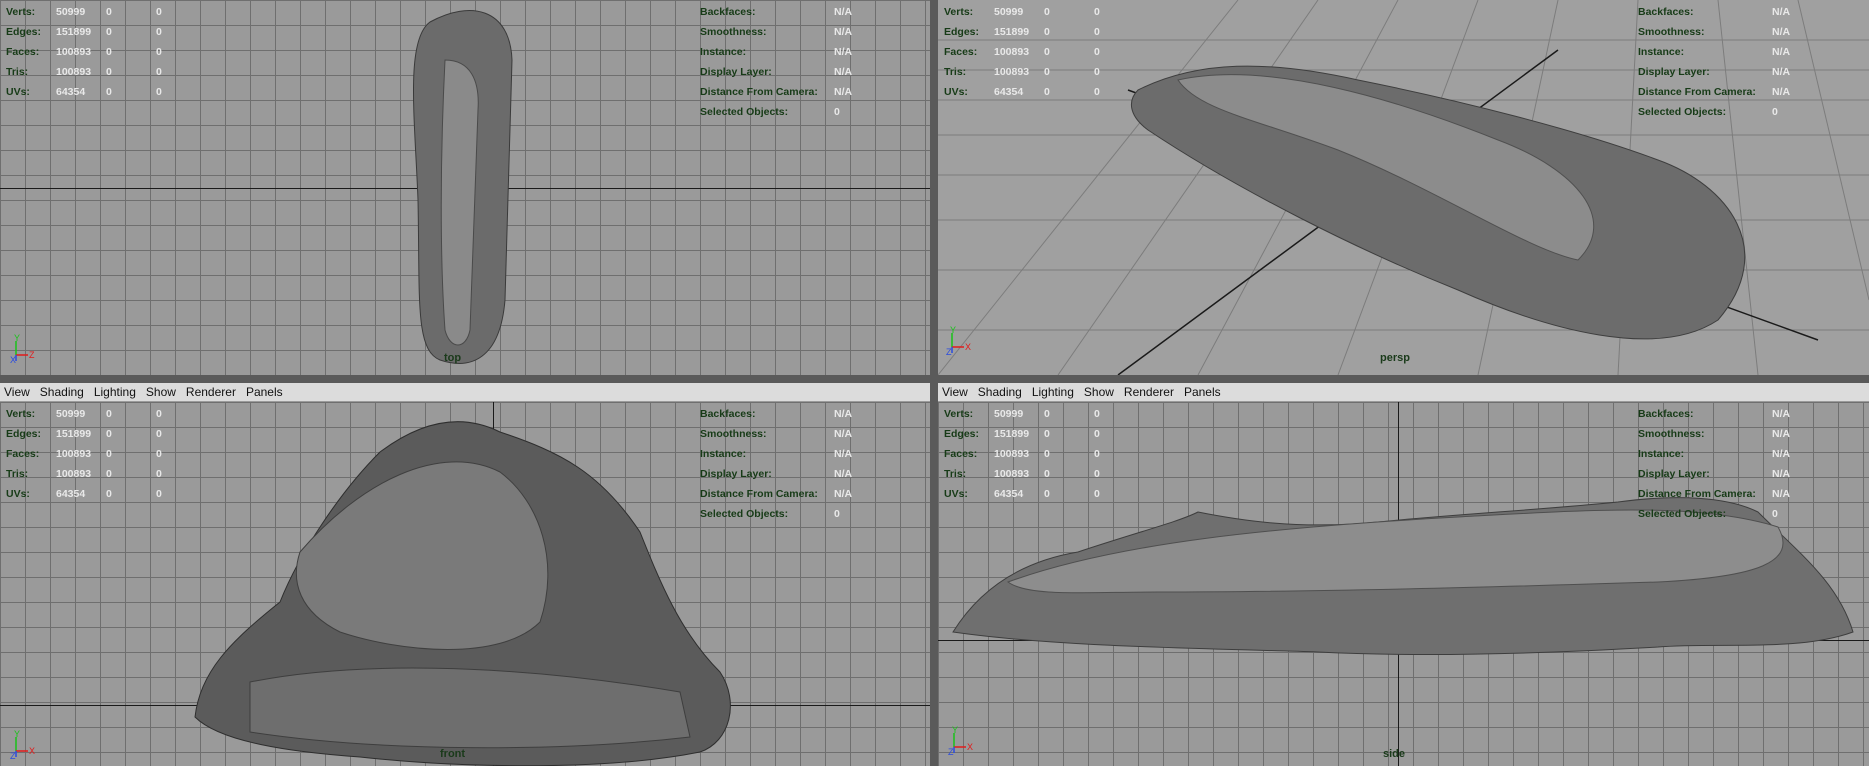  What do you see at coordinates (959, 12) in the screenshot?
I see `hud-stat-label: Verts:` at bounding box center [959, 12].